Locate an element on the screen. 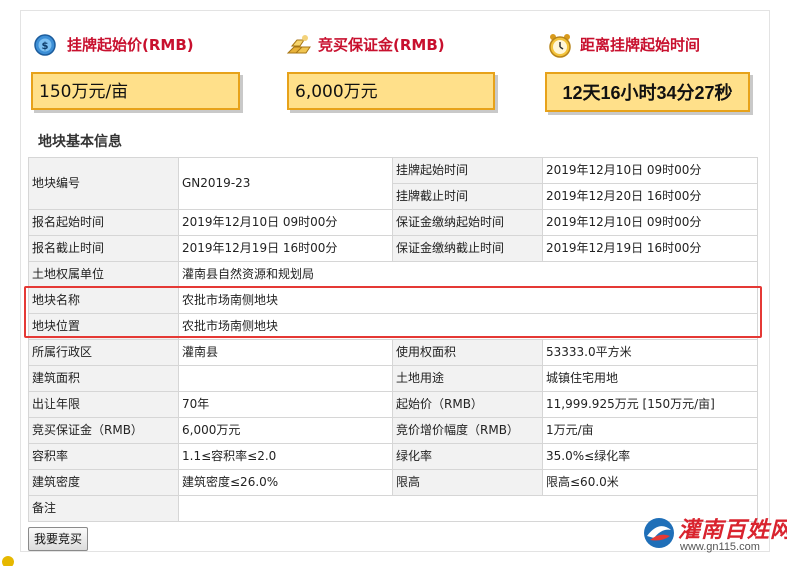  far-label: 容积率 is located at coordinates (103, 456).